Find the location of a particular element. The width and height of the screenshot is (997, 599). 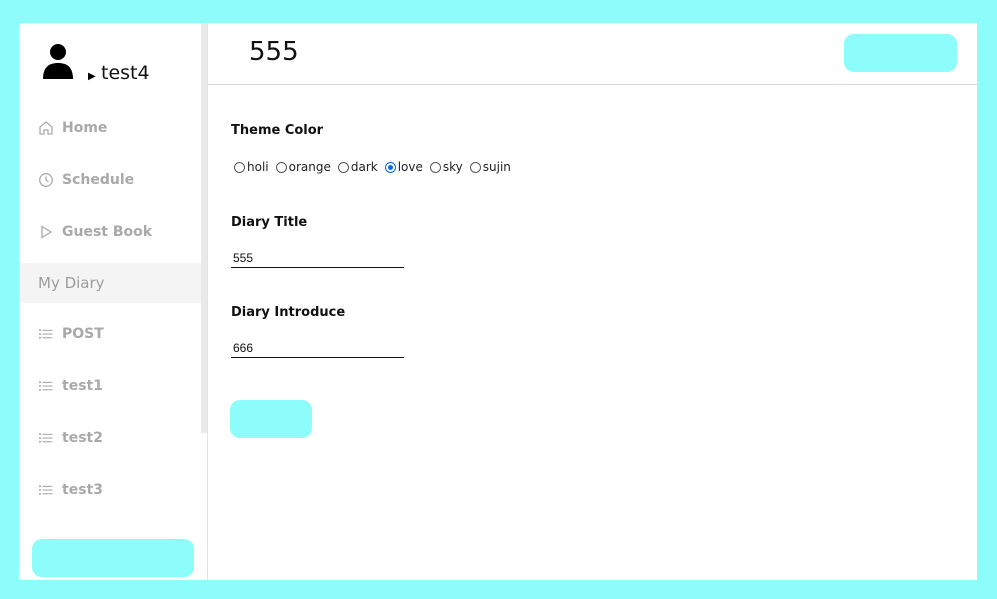

theme-option-label: sky is located at coordinates (452, 167).